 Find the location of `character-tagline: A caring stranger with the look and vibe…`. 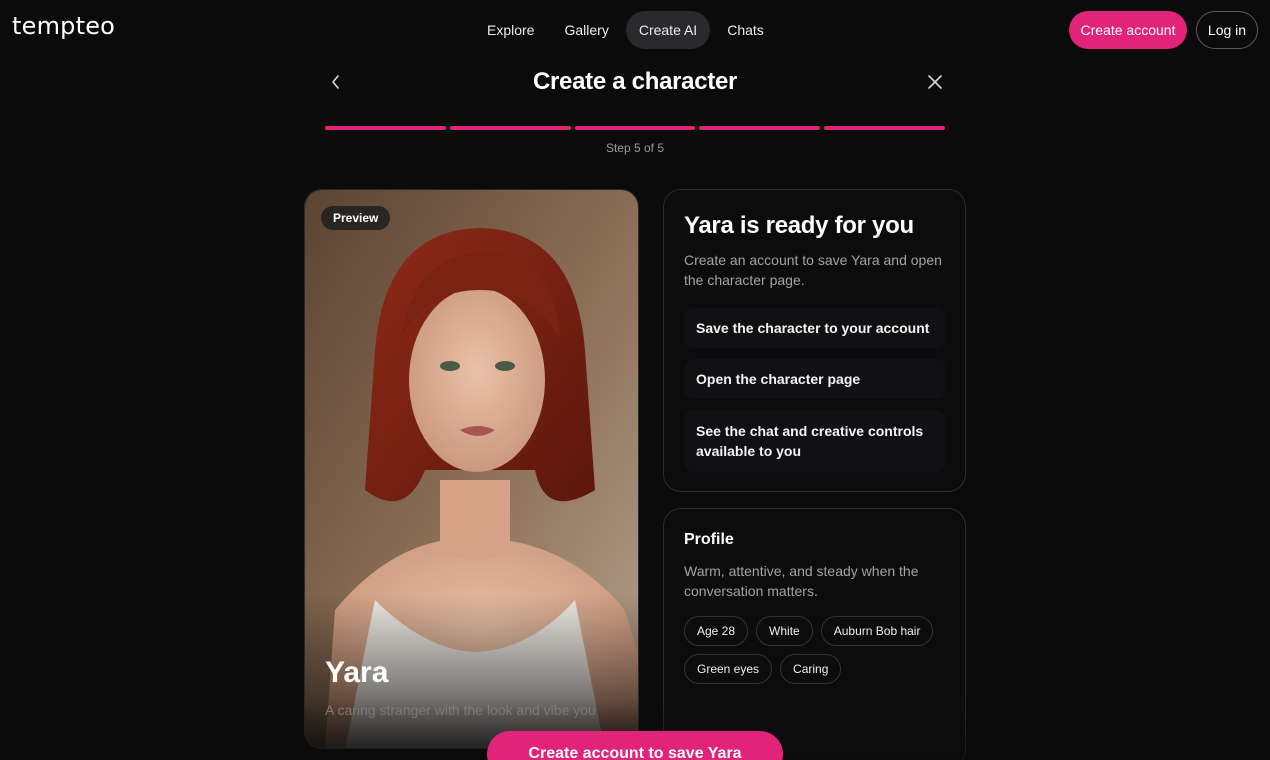

character-tagline: A caring stranger with the look and vibe… is located at coordinates (460, 710).